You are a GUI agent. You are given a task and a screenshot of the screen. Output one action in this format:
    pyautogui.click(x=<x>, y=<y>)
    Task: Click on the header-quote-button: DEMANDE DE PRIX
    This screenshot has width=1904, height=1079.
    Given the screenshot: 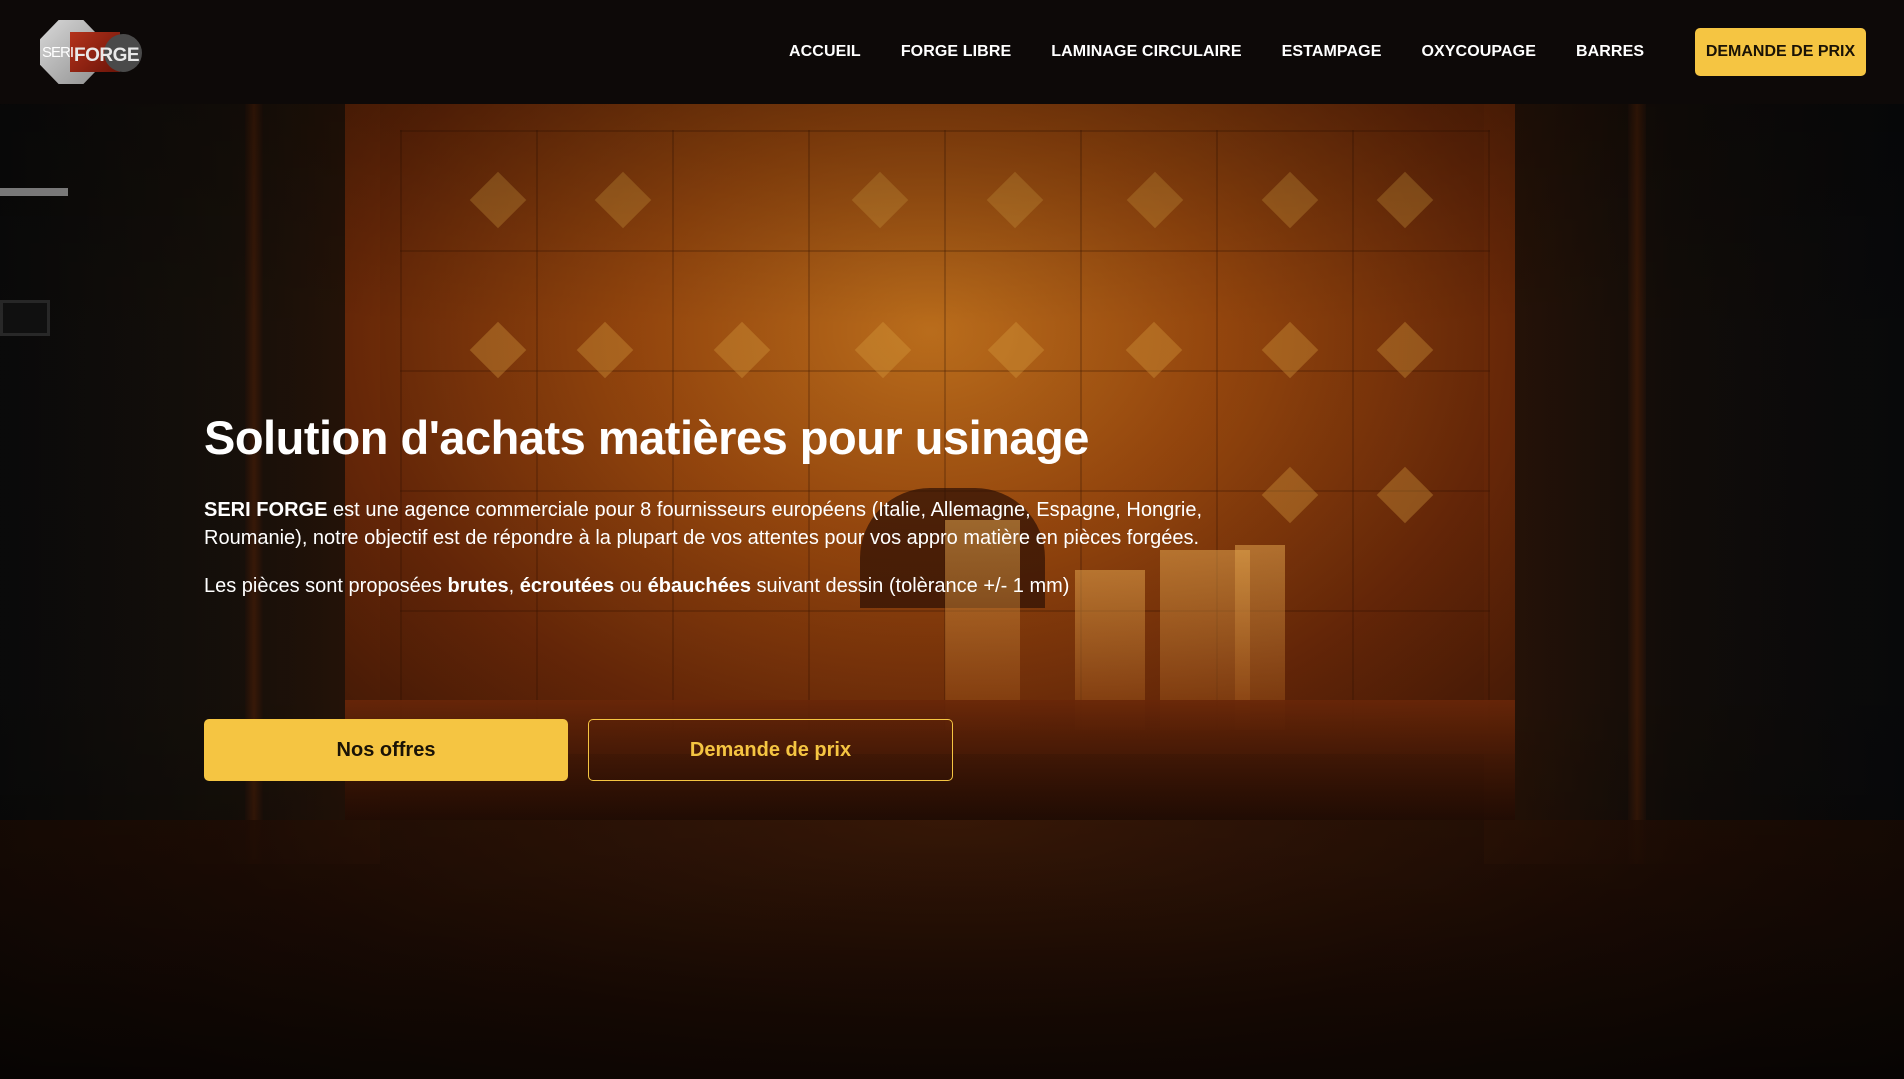 What is the action you would take?
    pyautogui.click(x=1780, y=52)
    